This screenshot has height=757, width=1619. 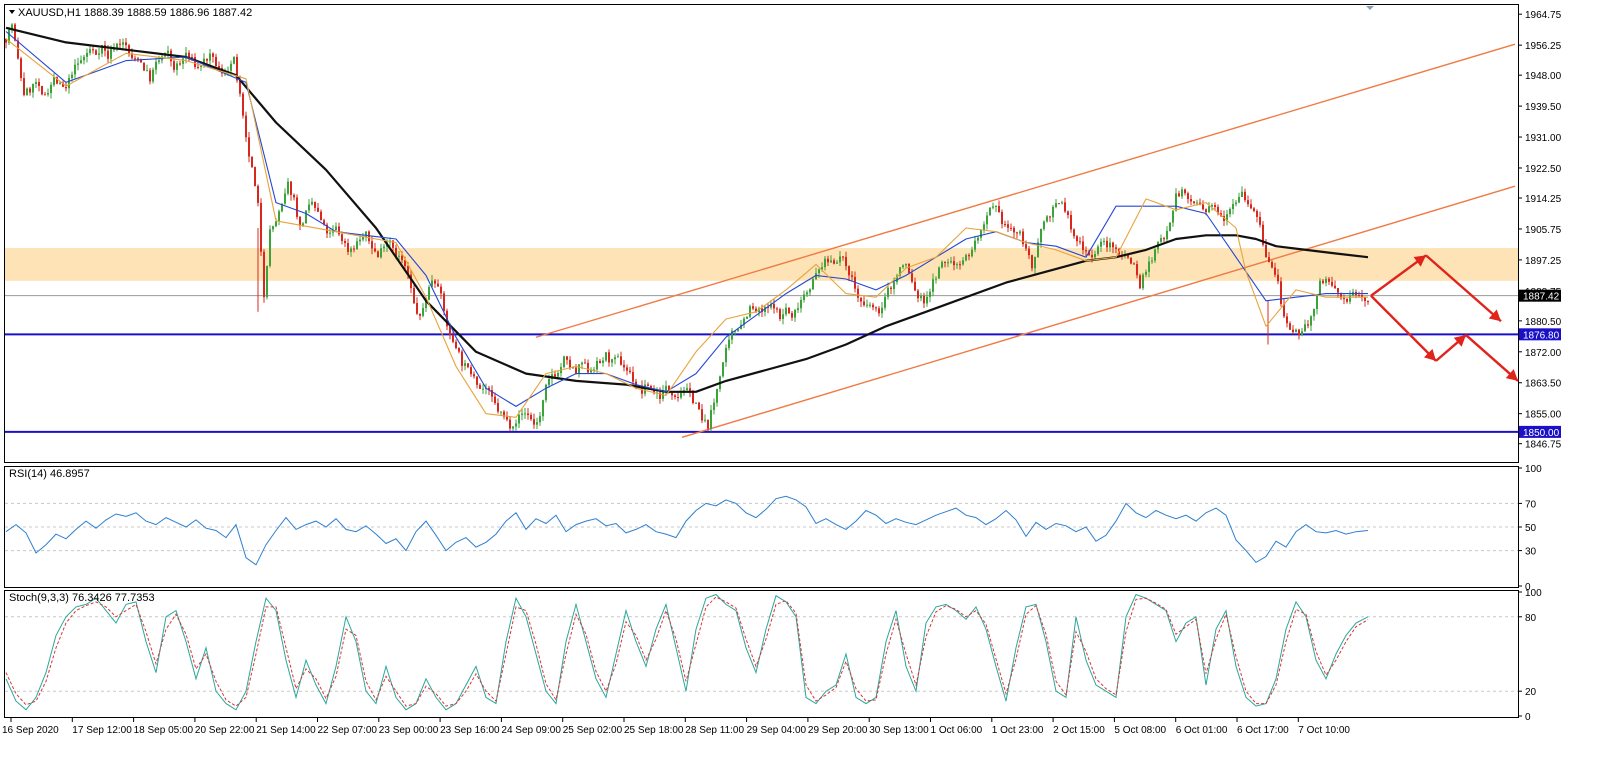 I want to click on price-tick-label: 1872.00, so click(x=1543, y=353).